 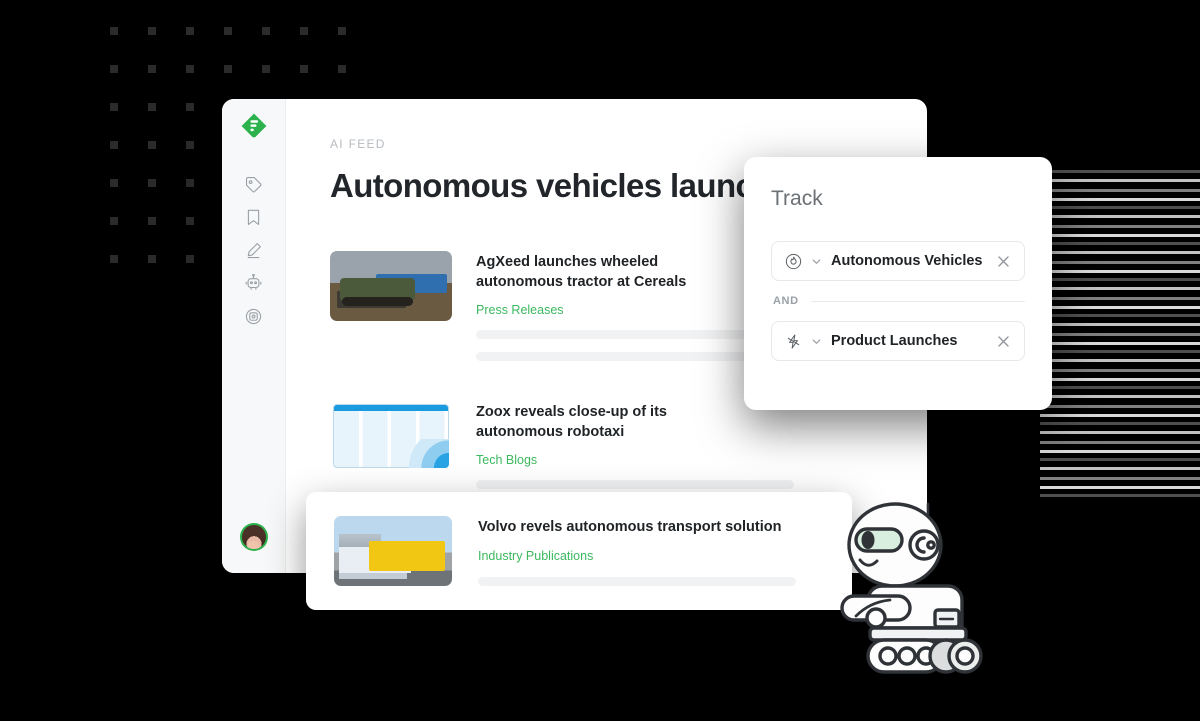 I want to click on sidebar, so click(x=254, y=336).